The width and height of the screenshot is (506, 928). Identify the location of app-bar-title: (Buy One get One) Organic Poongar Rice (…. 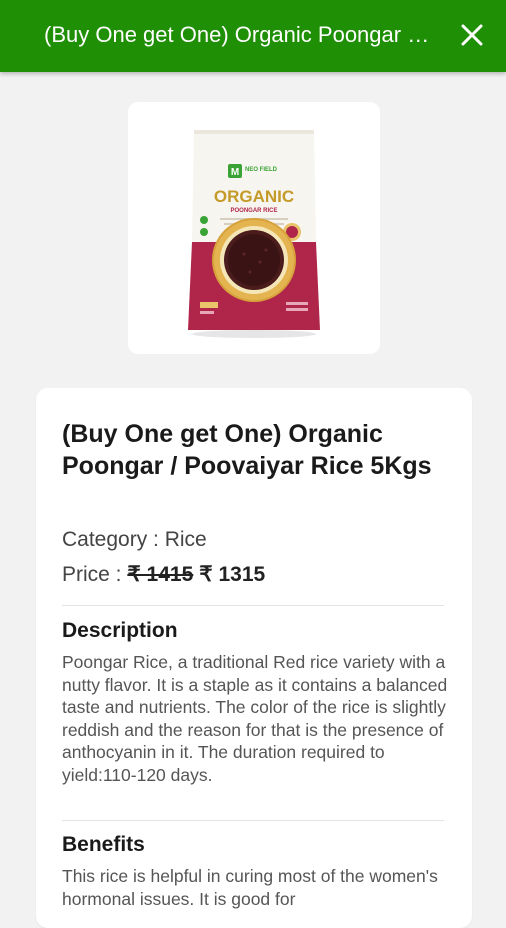
(240, 34).